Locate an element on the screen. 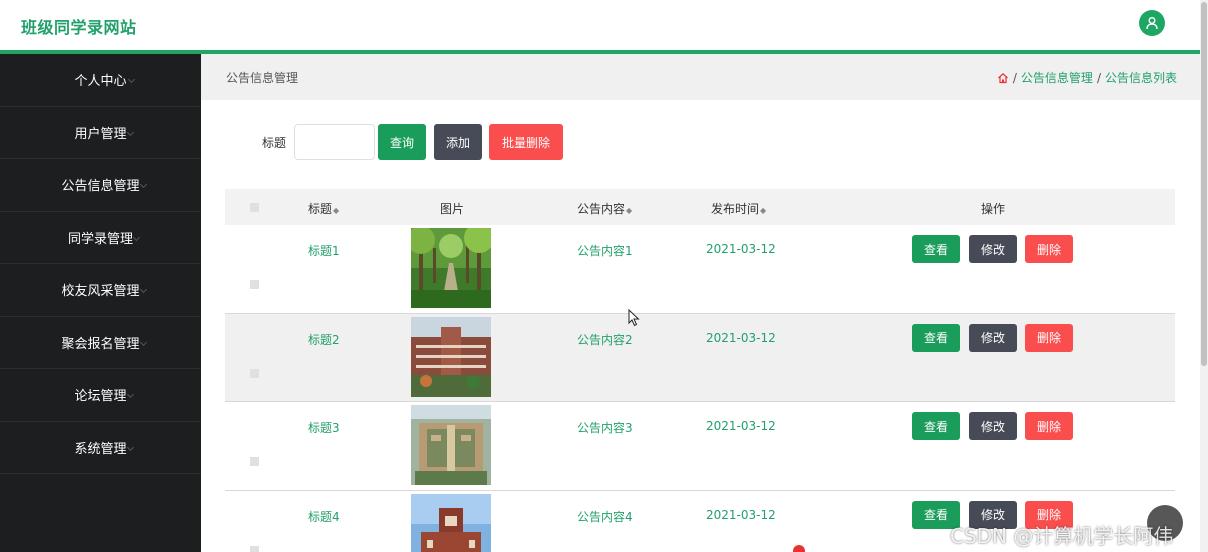  table-header: 标题◆ 图片 公告内容◆ 发布时间◆ 操作 is located at coordinates (700, 207).